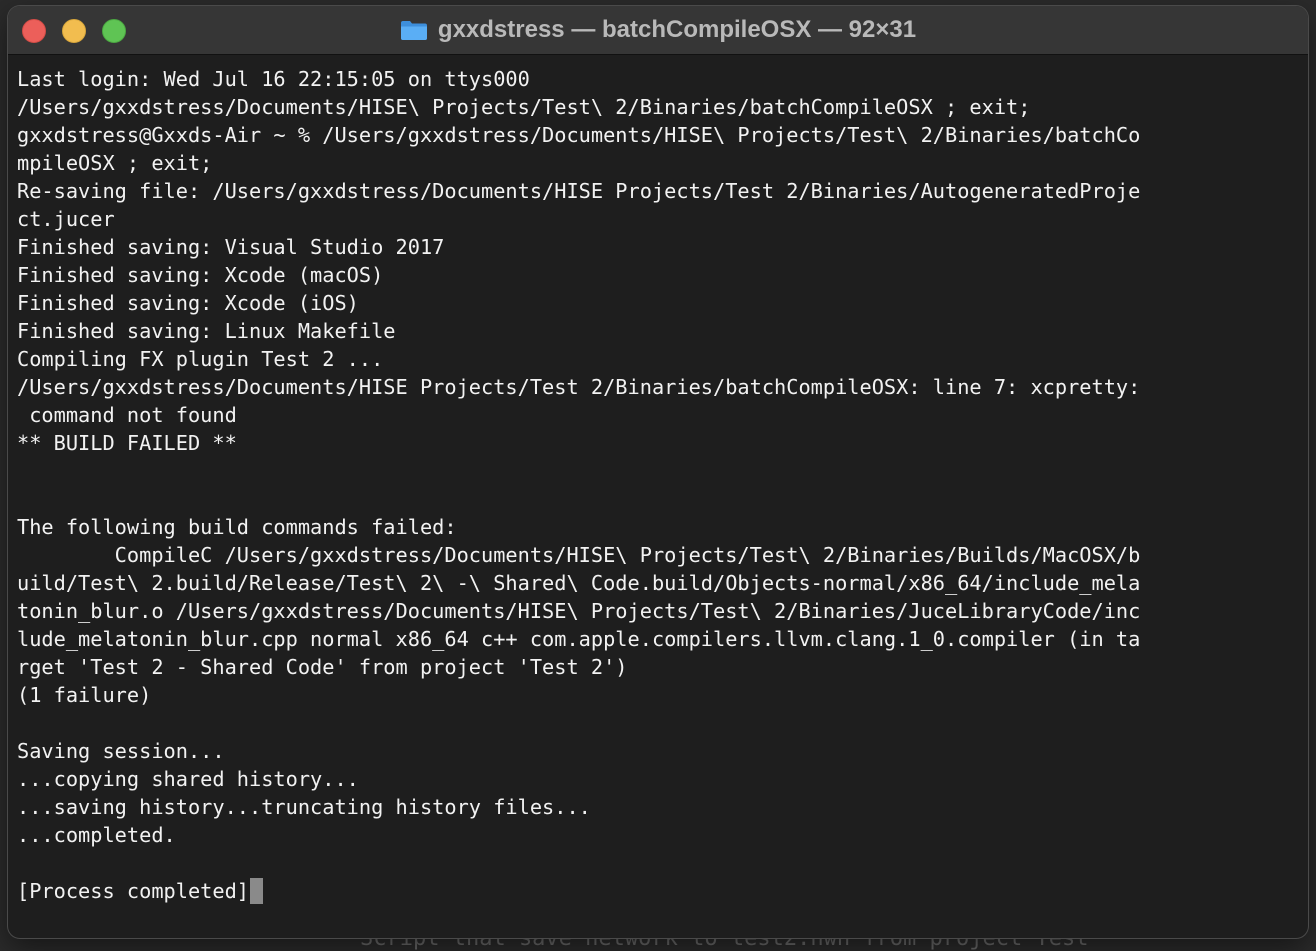 This screenshot has width=1316, height=951. What do you see at coordinates (677, 29) in the screenshot?
I see `window-title-text: gxxdstress — batchCompileOSX — 92×31` at bounding box center [677, 29].